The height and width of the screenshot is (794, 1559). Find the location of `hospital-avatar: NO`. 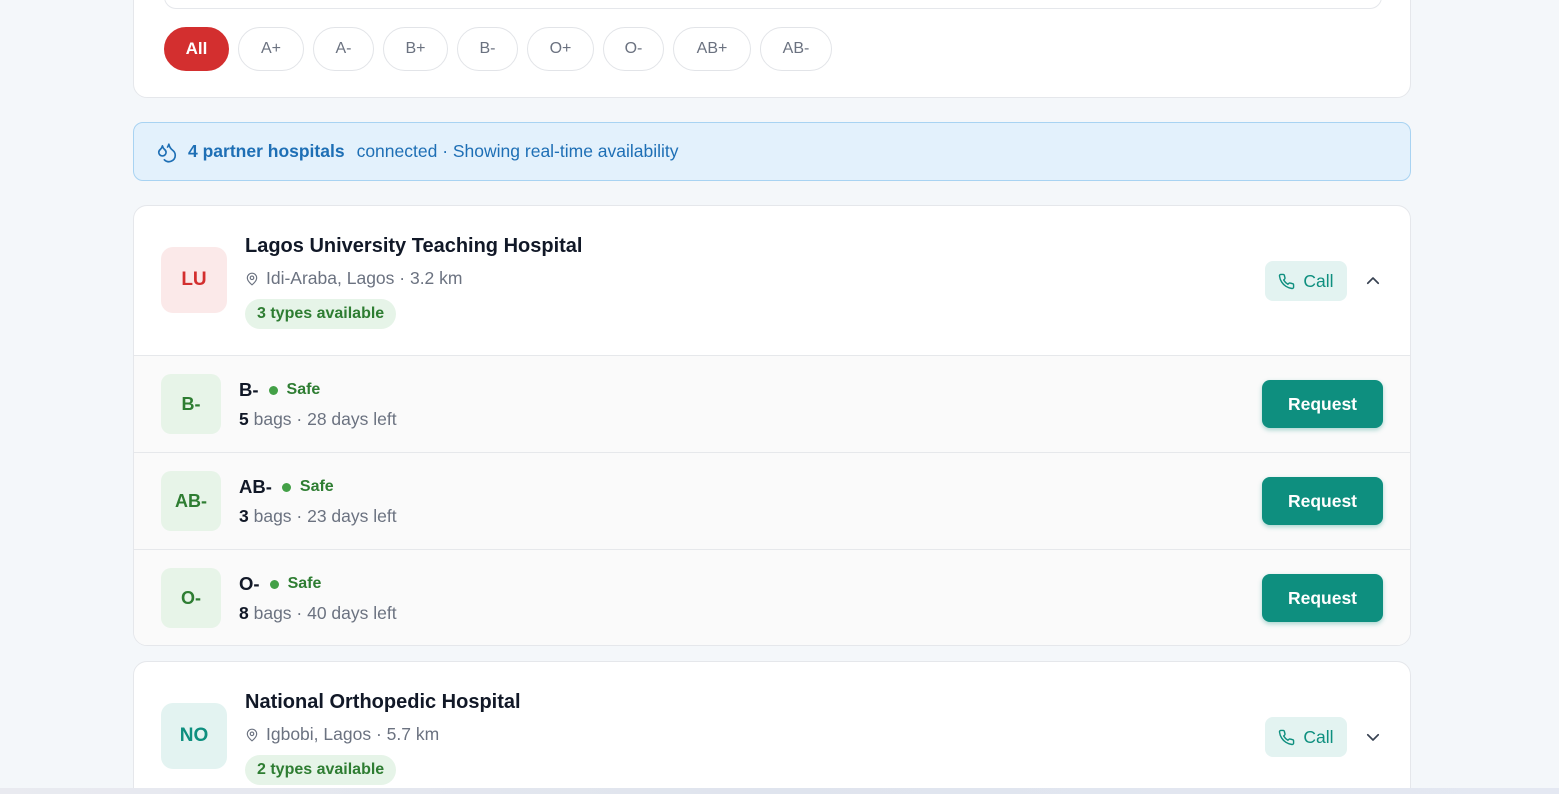

hospital-avatar: NO is located at coordinates (194, 736).